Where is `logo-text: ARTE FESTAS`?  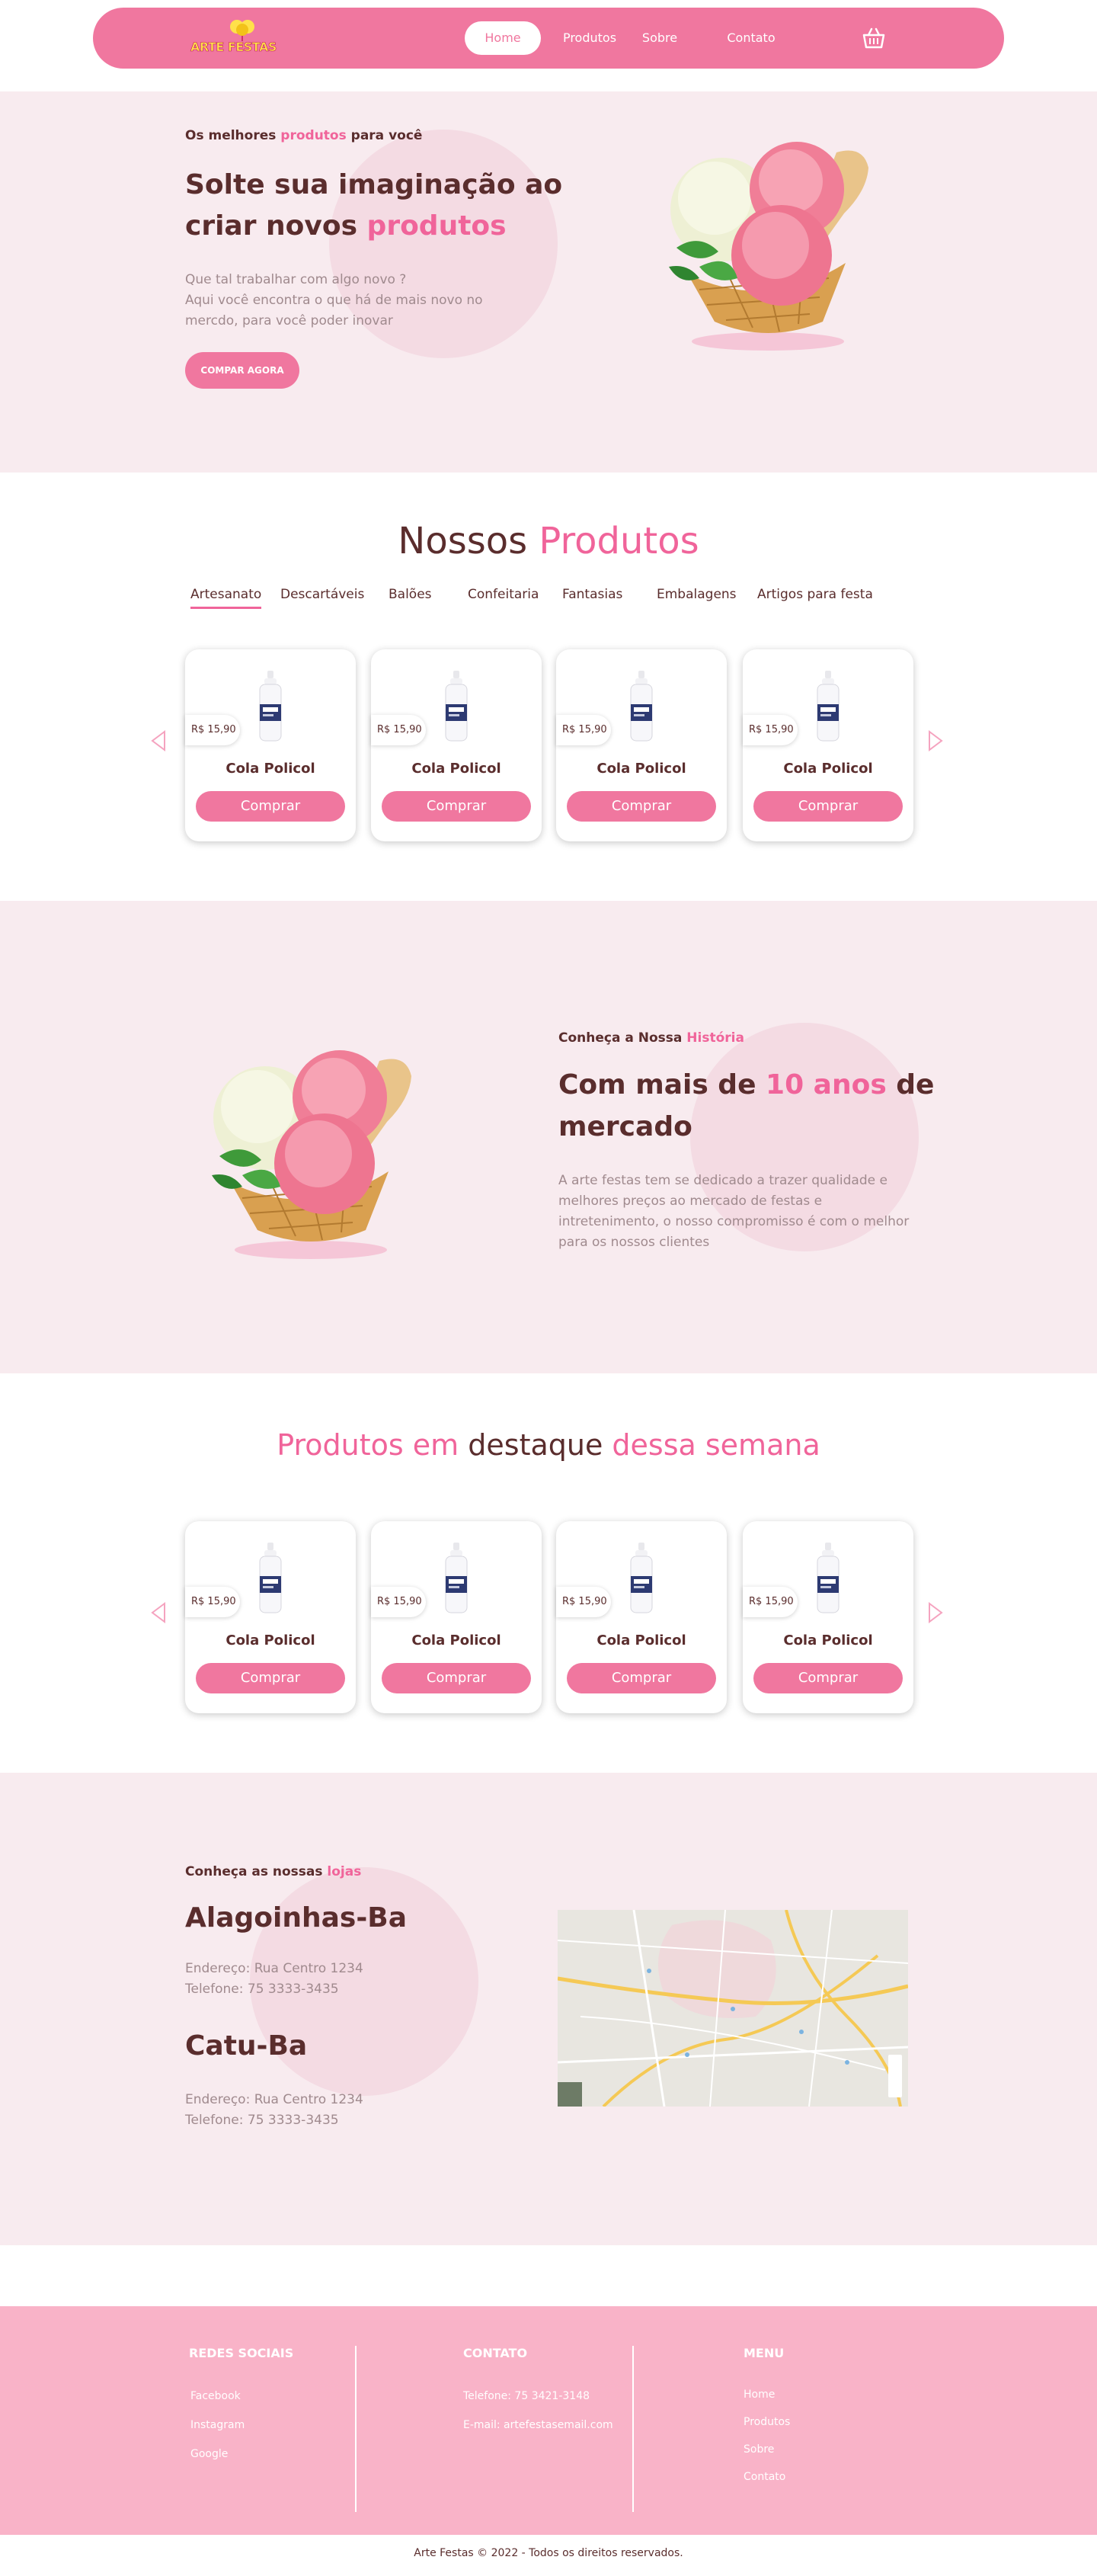
logo-text: ARTE FESTAS is located at coordinates (233, 47).